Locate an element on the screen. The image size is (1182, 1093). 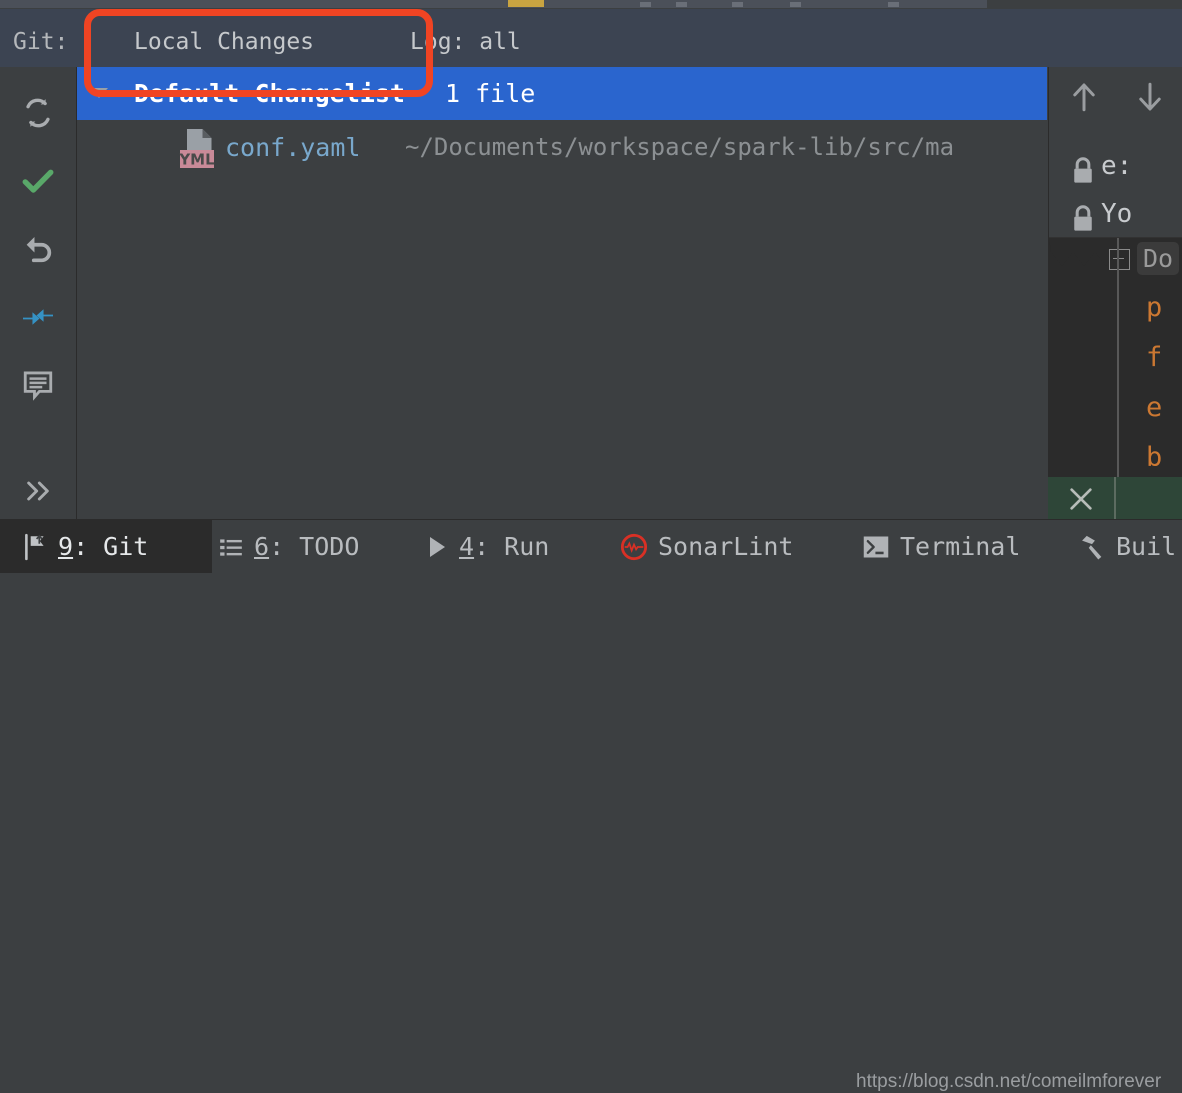
show-diff-button is located at coordinates (38, 317).